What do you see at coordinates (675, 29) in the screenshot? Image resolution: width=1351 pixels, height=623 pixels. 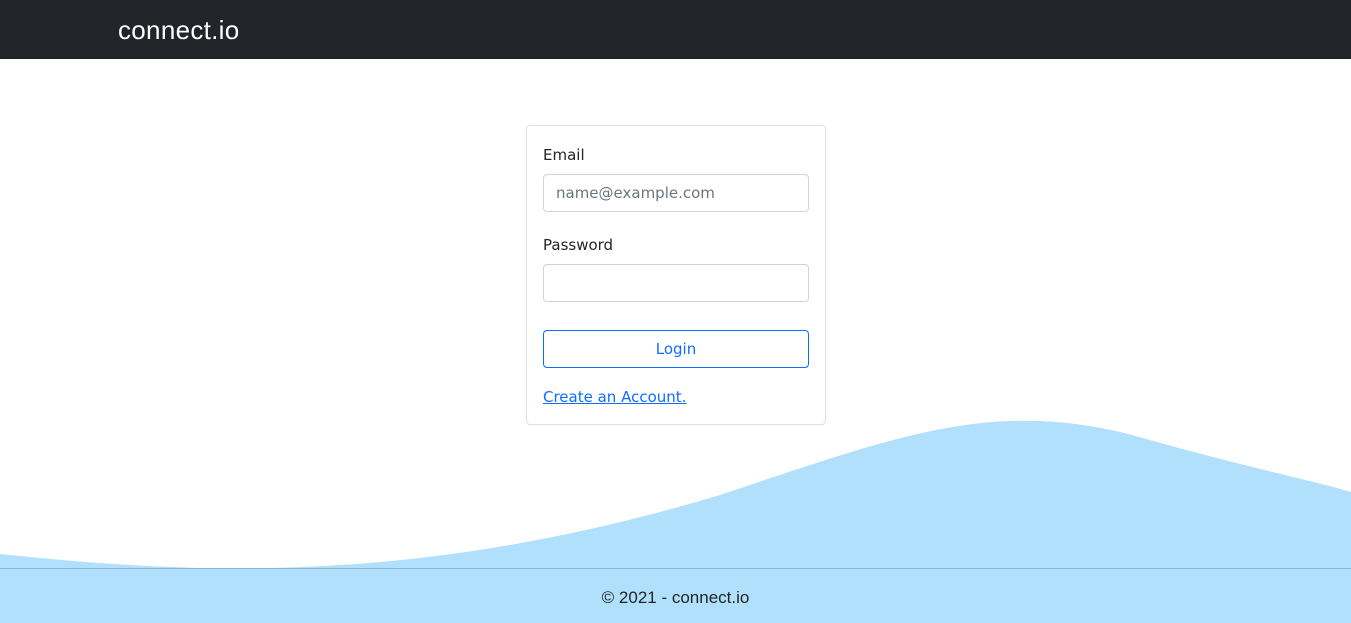 I see `navbar: connect.io` at bounding box center [675, 29].